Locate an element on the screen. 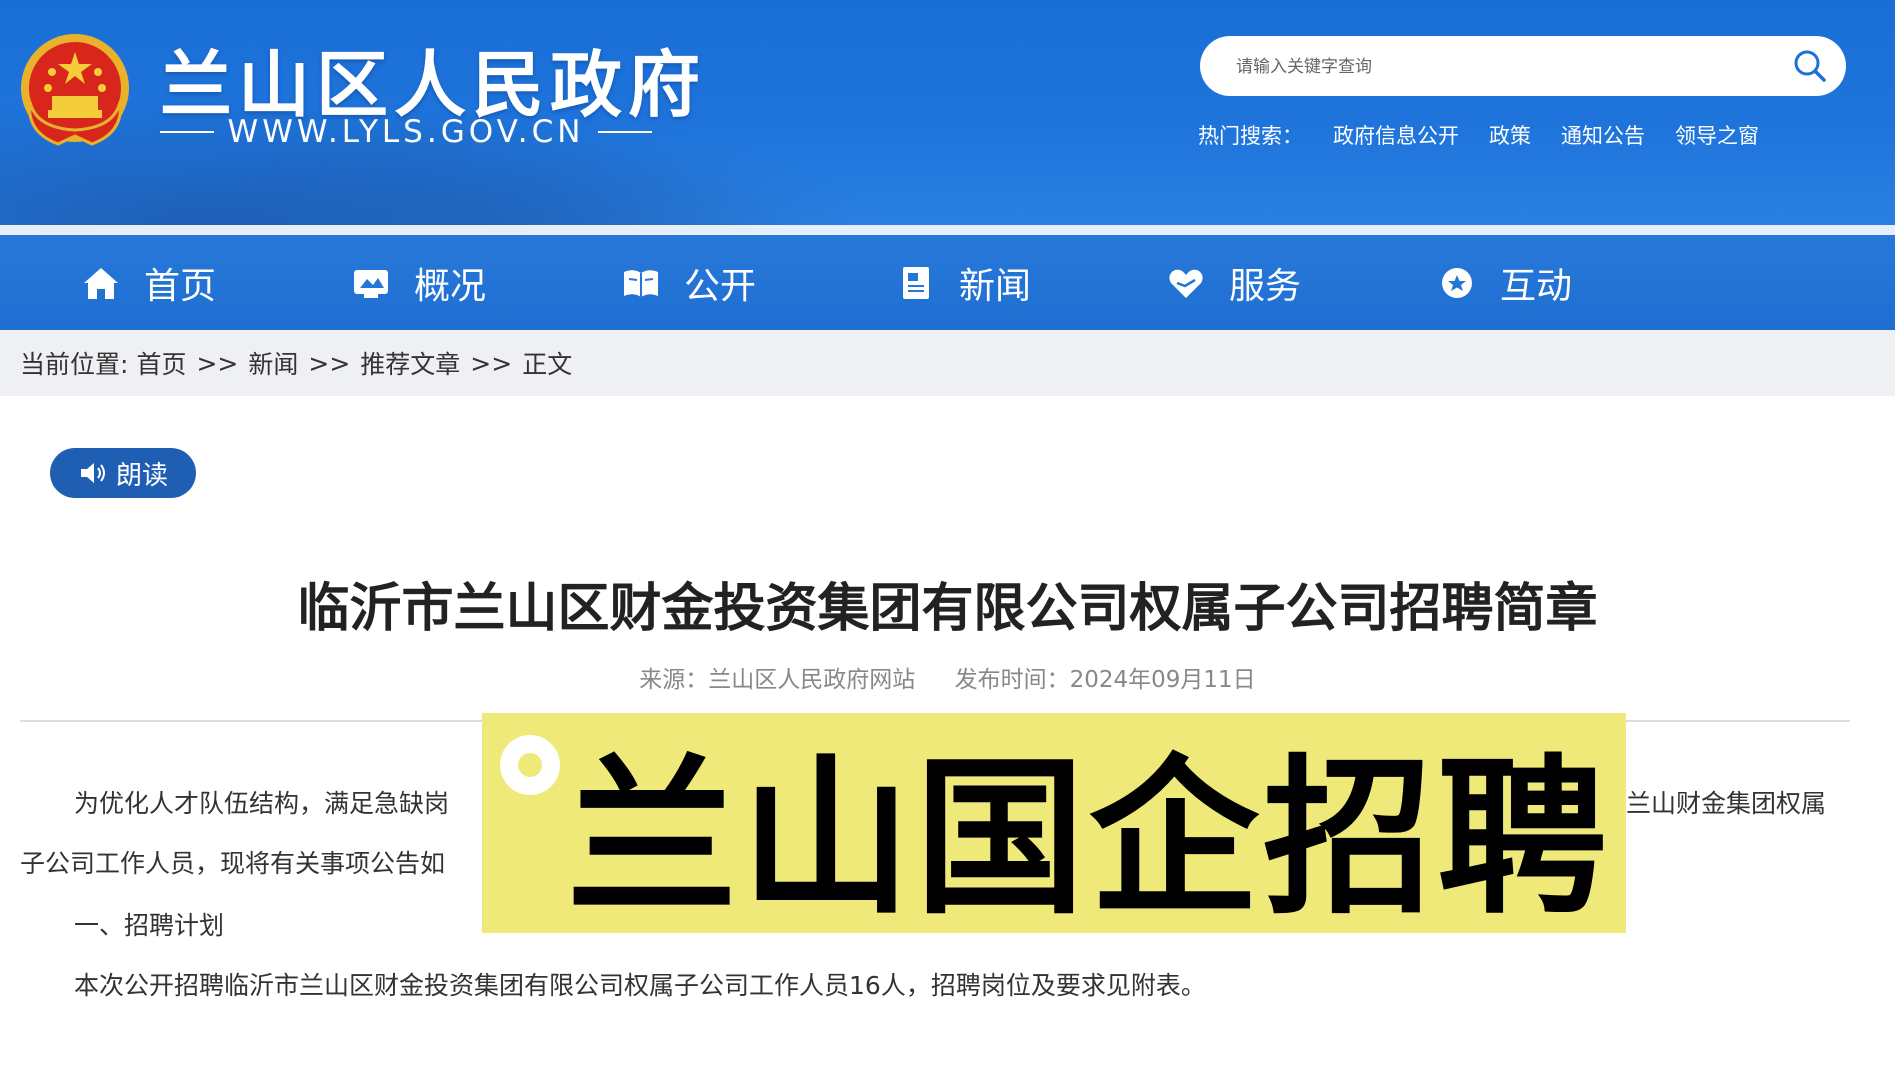  article-publish-time: 发布时间：2024年09月11日 is located at coordinates (1105, 680).